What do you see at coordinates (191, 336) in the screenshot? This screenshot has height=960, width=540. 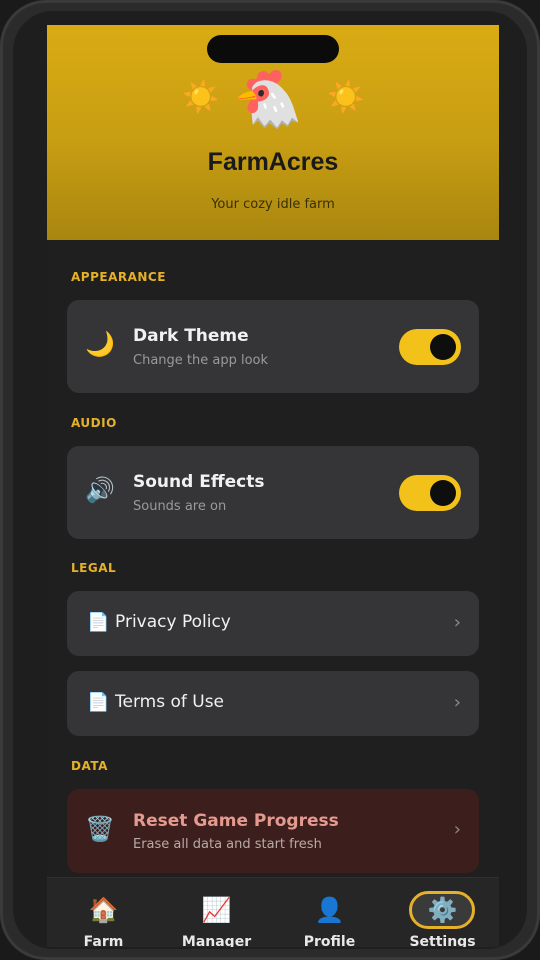 I see `dark-theme-title: Dark Theme` at bounding box center [191, 336].